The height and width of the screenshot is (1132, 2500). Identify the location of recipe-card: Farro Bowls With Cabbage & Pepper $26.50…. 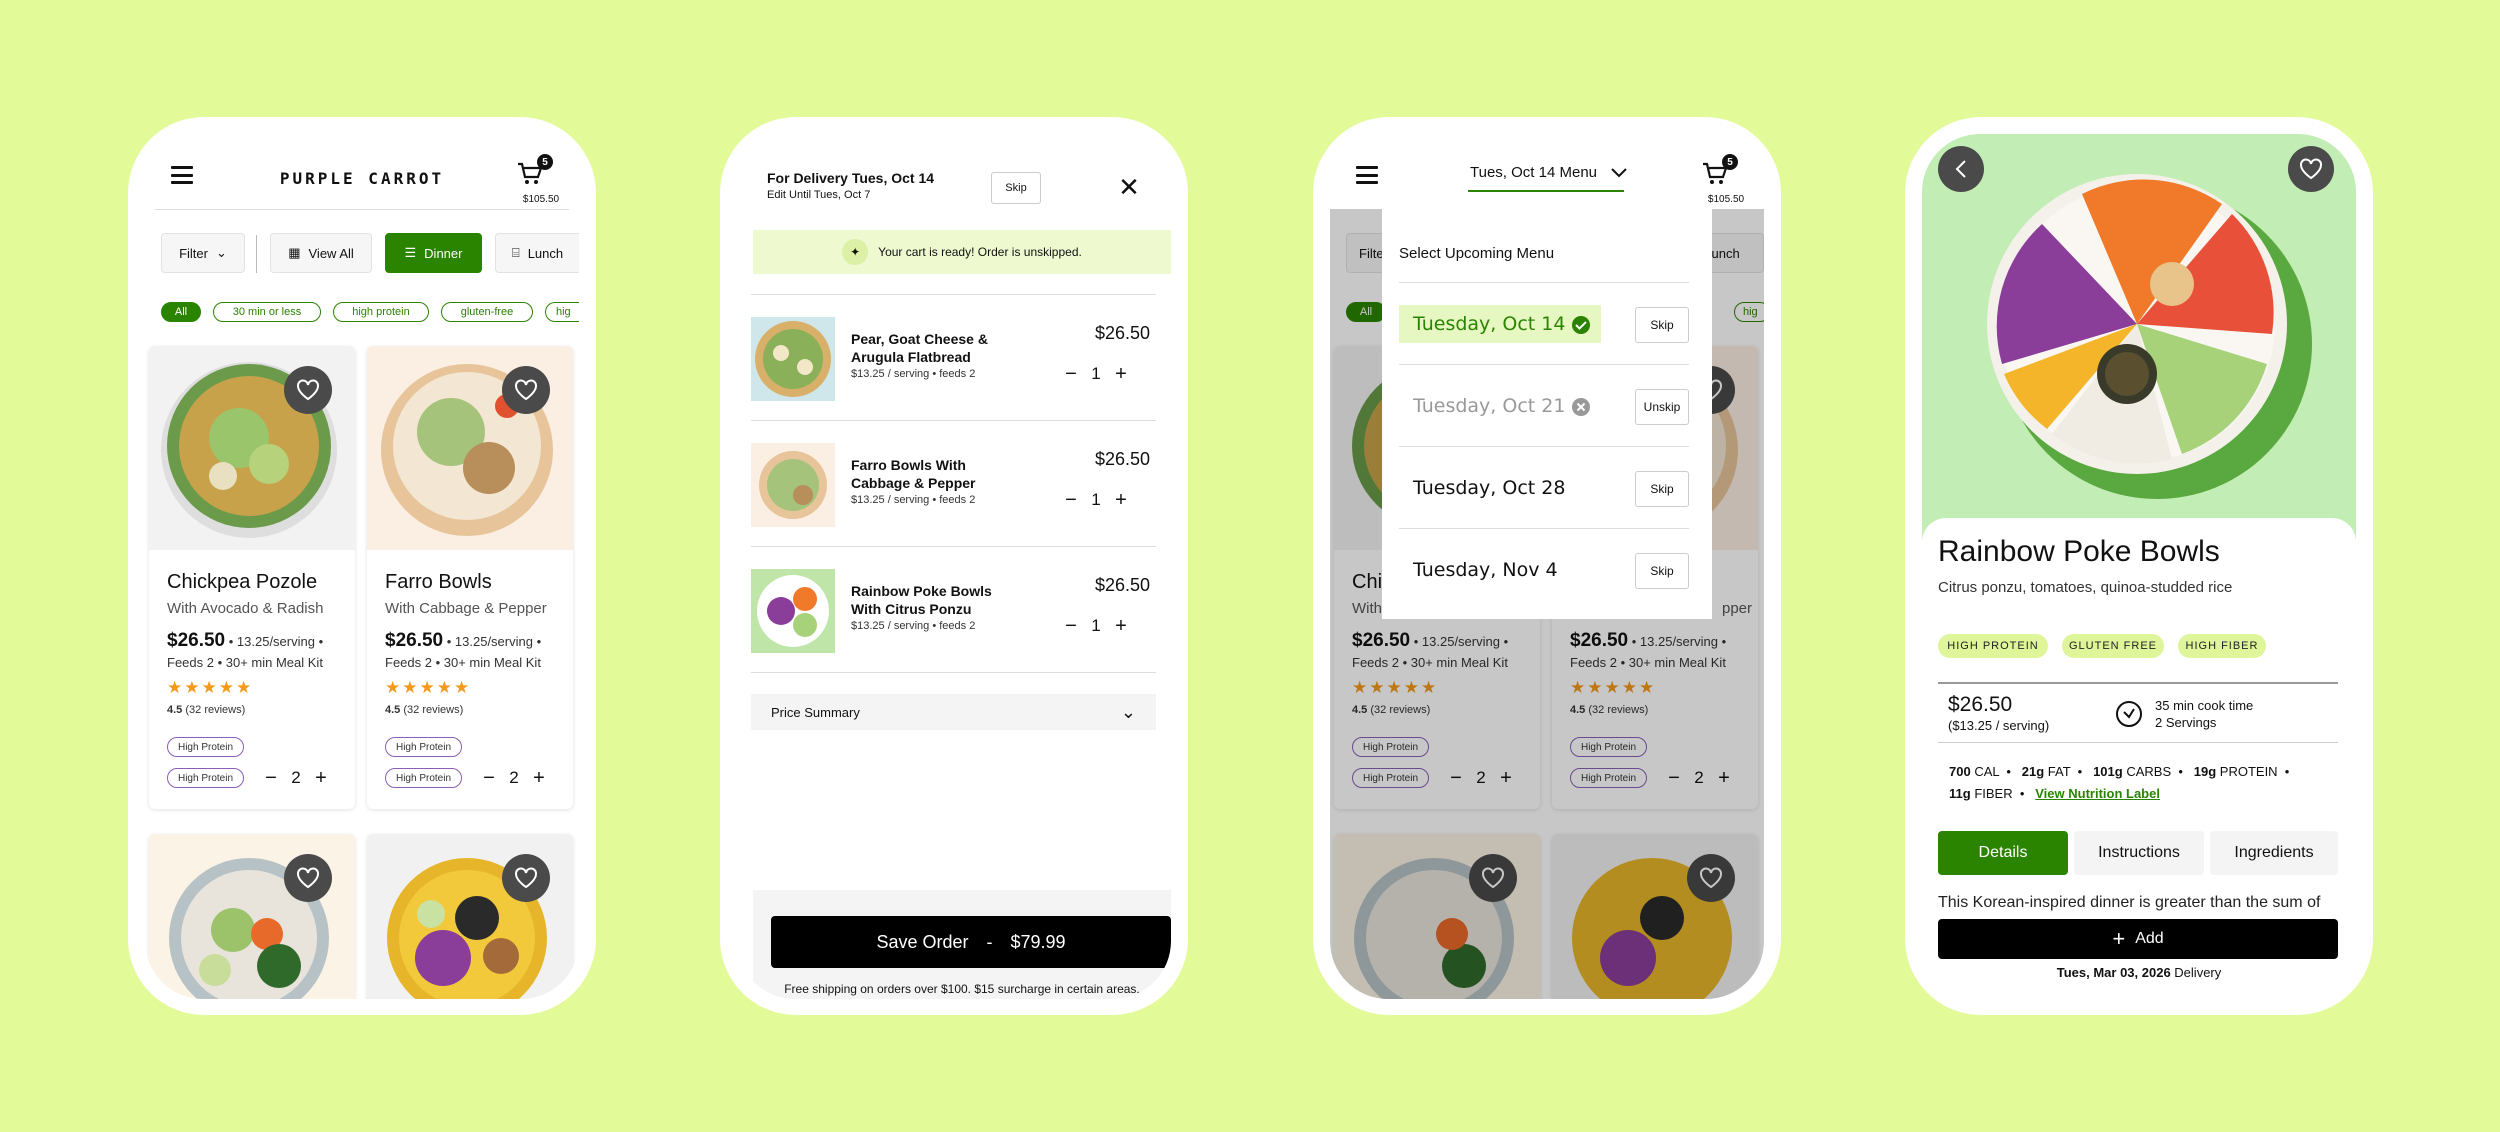
(470, 577).